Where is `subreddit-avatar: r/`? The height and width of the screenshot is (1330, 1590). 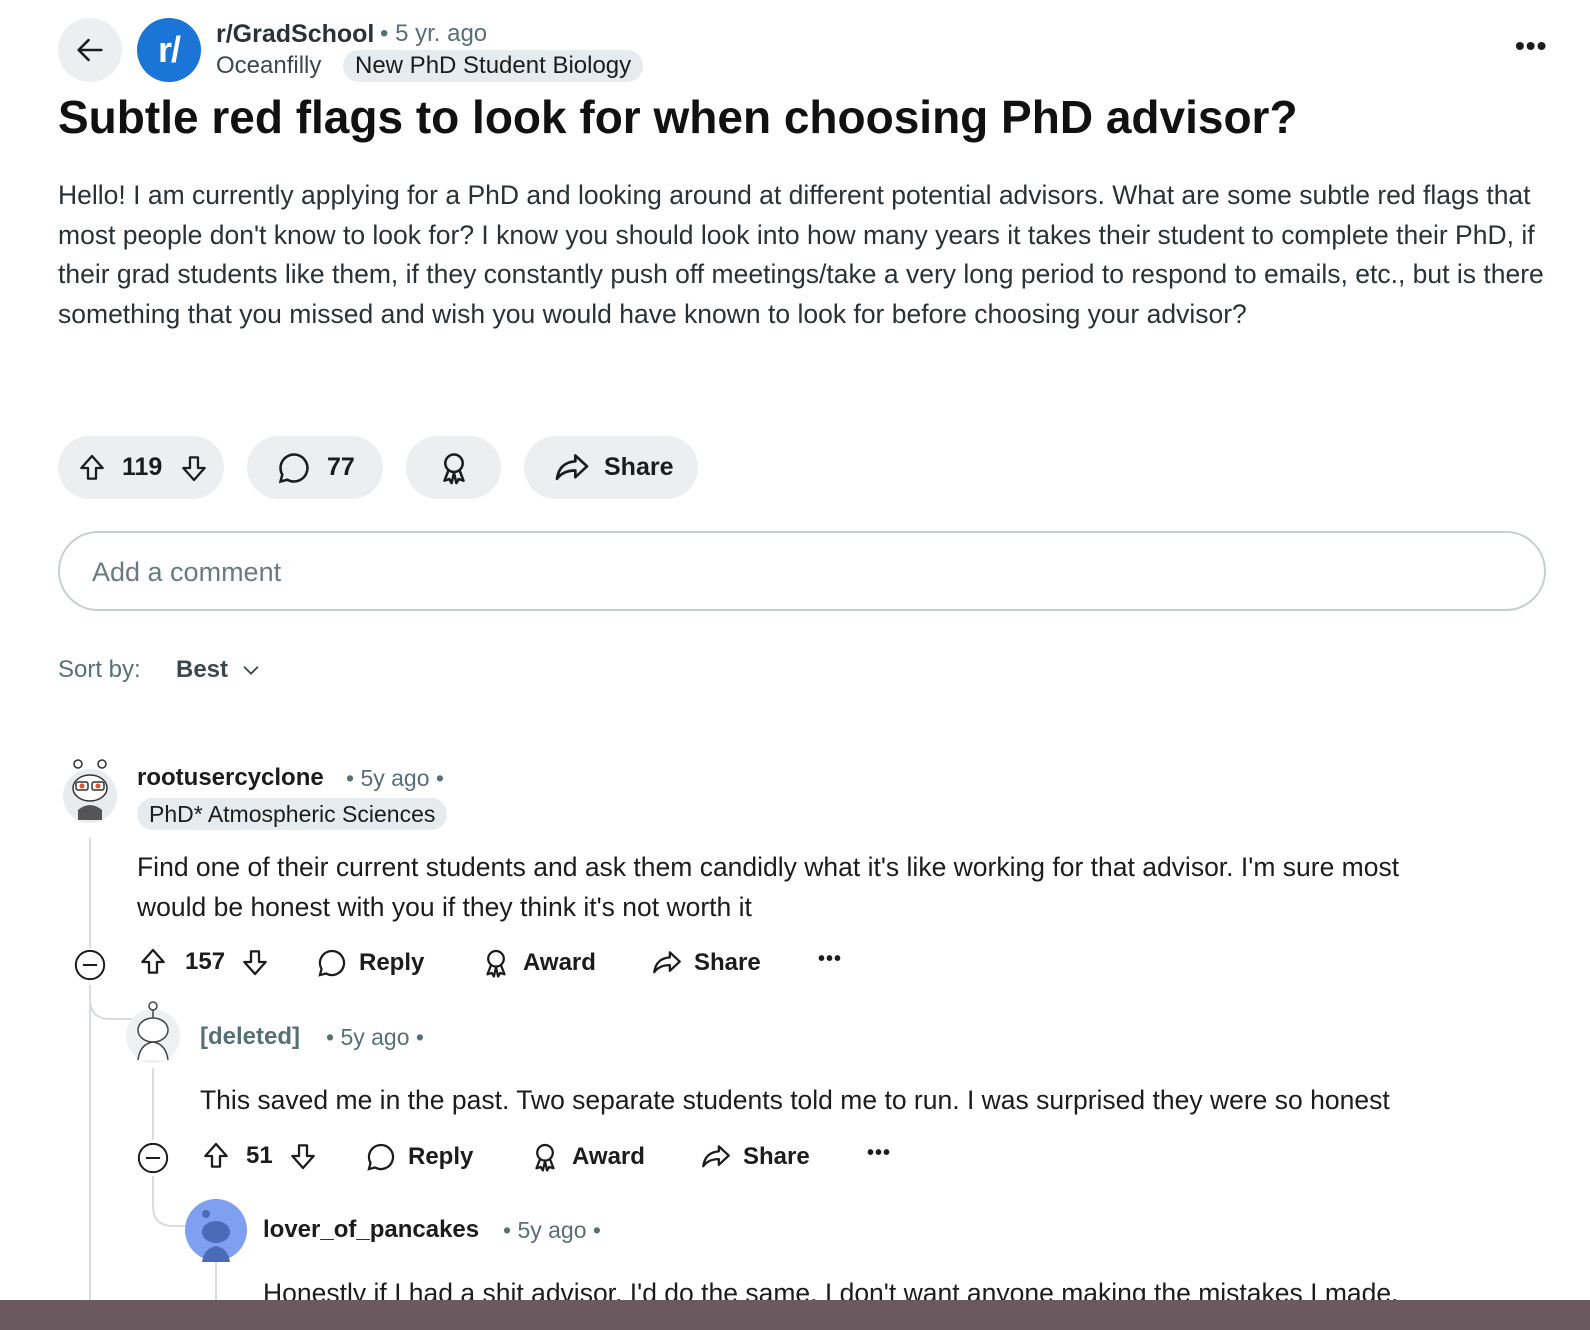 subreddit-avatar: r/ is located at coordinates (169, 50).